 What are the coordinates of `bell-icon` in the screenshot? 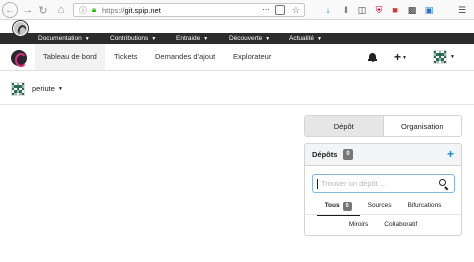 It's located at (372, 57).